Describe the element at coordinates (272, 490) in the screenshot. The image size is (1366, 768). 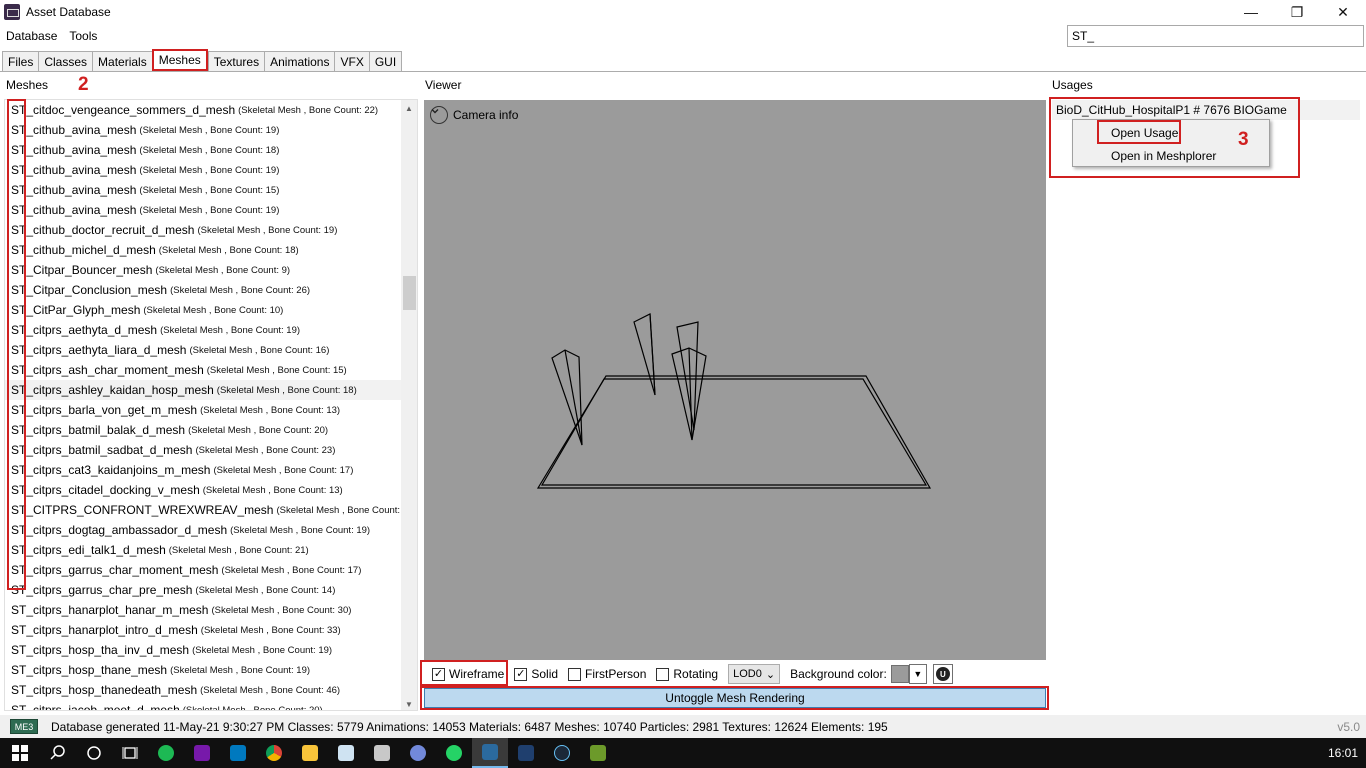
I see `mesh-meta: (Skeletal Mesh , Bone Count: 13)` at that location.